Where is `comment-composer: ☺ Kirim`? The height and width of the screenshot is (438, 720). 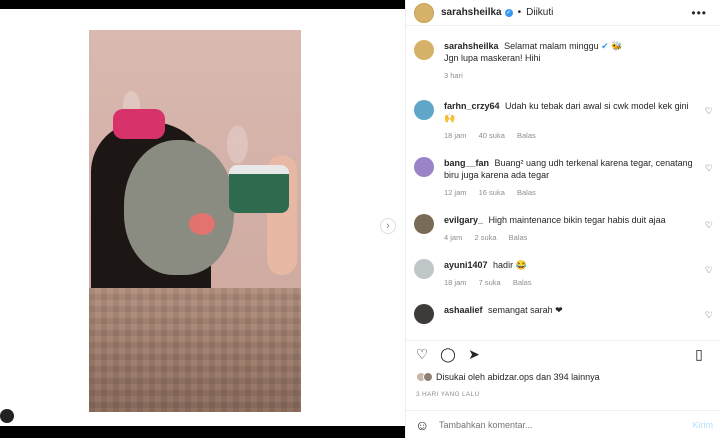 comment-composer: ☺ Kirim is located at coordinates (563, 424).